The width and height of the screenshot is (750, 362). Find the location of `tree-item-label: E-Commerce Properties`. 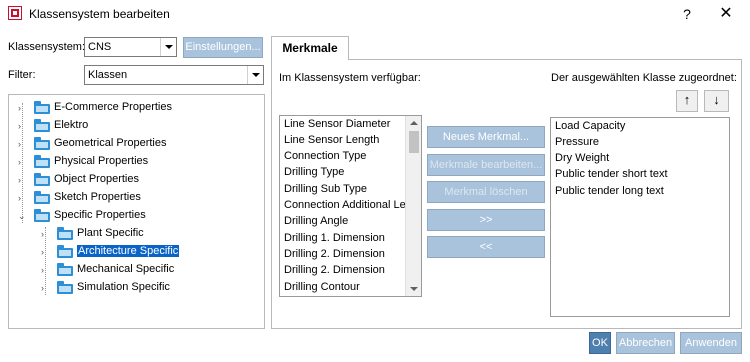

tree-item-label: E-Commerce Properties is located at coordinates (113, 107).